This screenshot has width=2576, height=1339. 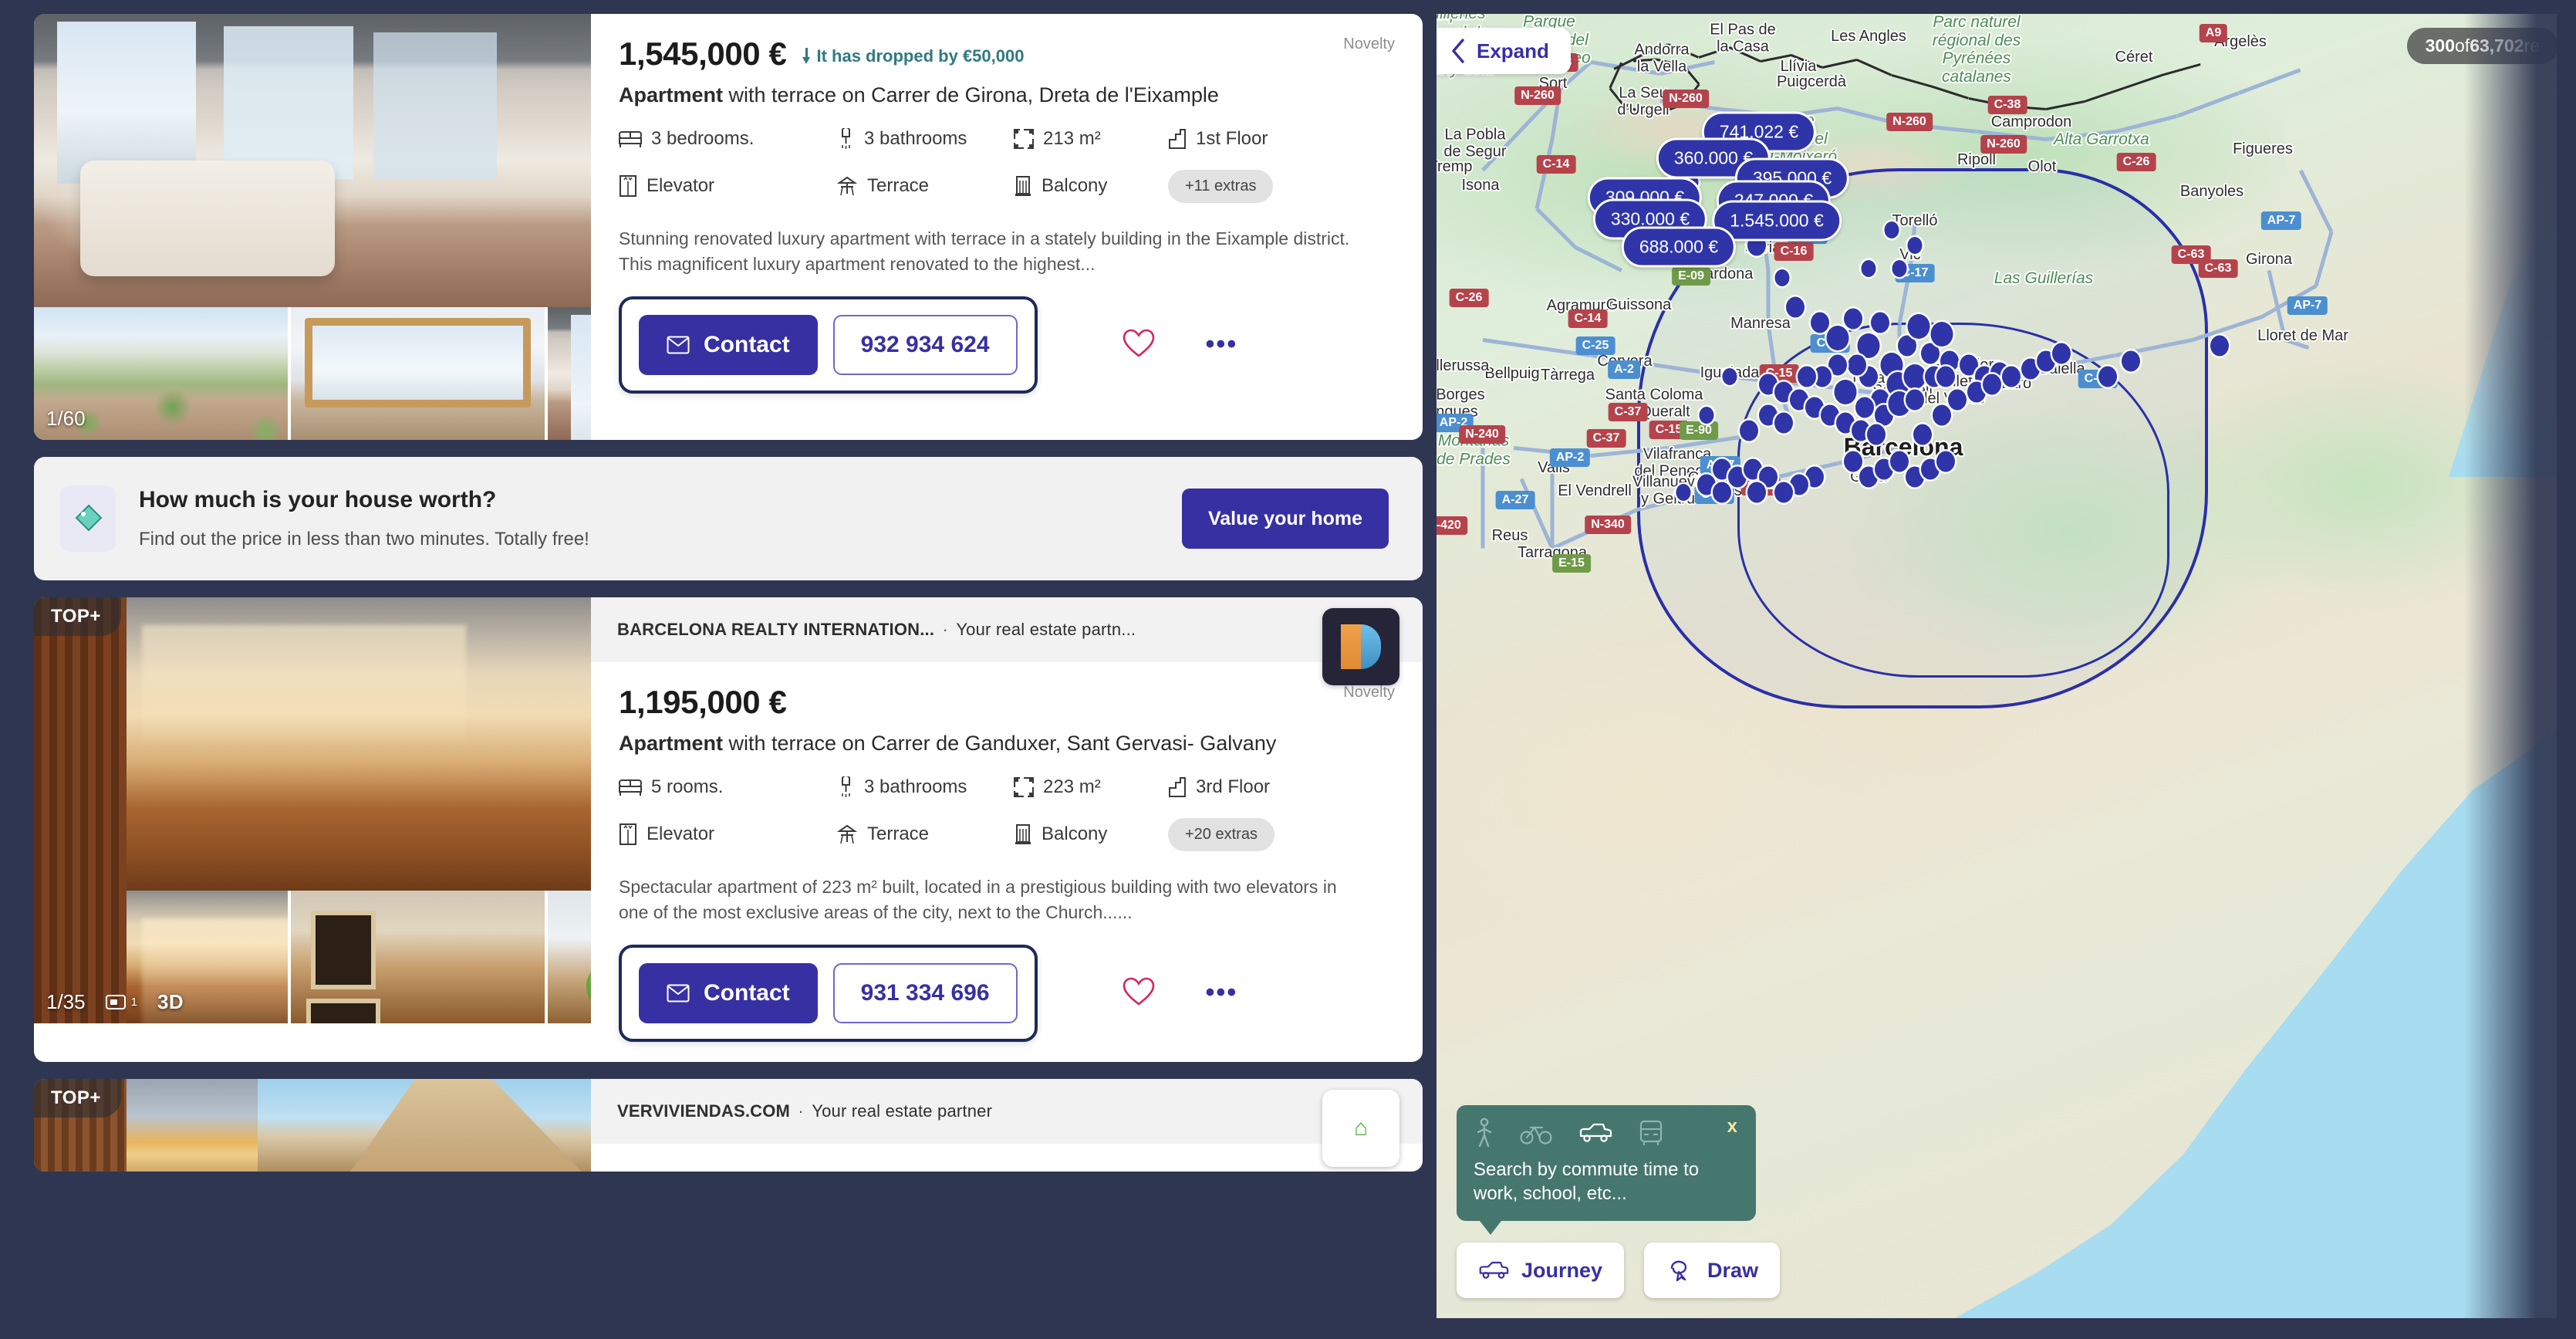 I want to click on agency-logo, so click(x=1360, y=646).